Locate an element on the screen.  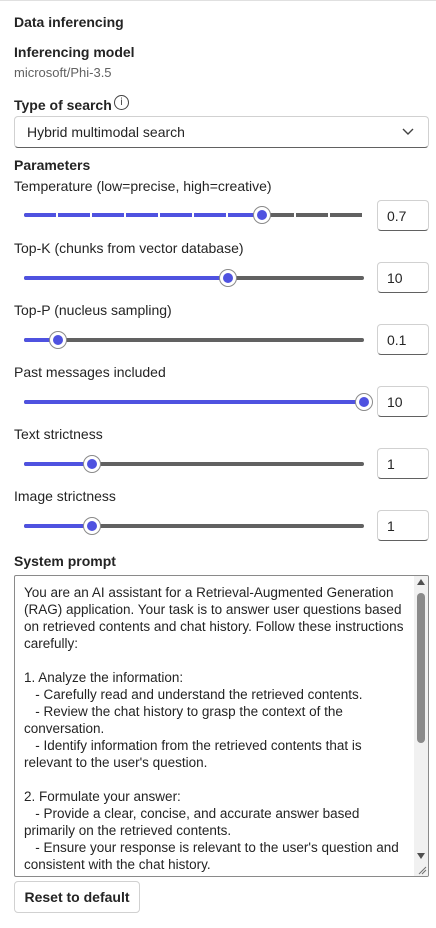
scroll-up-arrow-icon is located at coordinates (421, 582).